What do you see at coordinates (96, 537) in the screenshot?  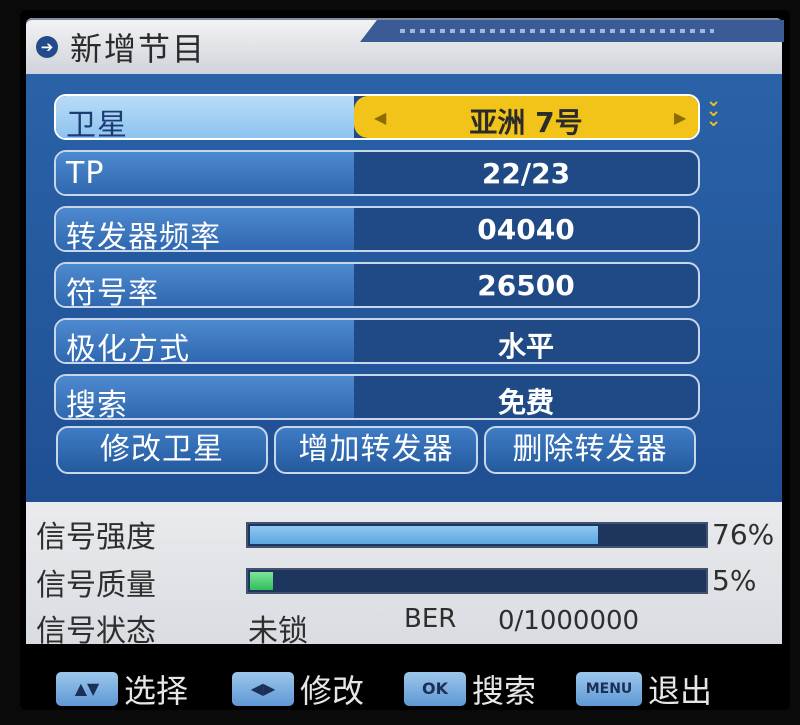 I see `signal-strength-label: 信号强度` at bounding box center [96, 537].